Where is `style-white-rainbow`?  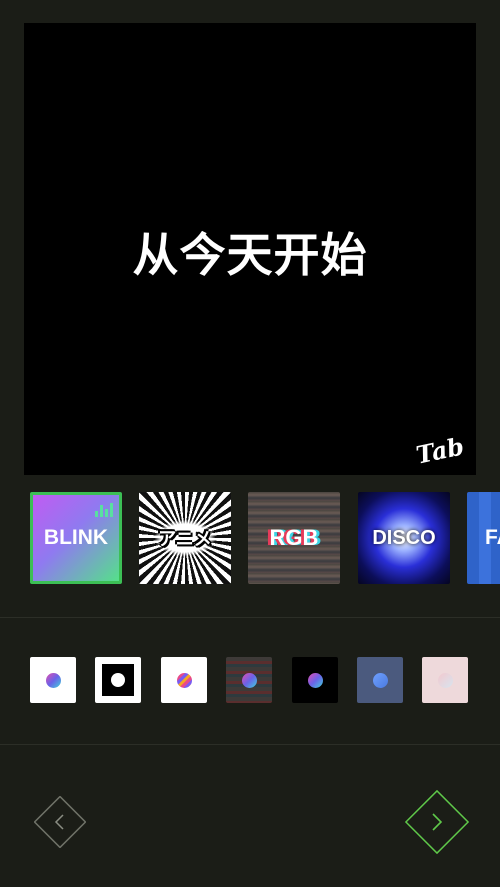 style-white-rainbow is located at coordinates (184, 680).